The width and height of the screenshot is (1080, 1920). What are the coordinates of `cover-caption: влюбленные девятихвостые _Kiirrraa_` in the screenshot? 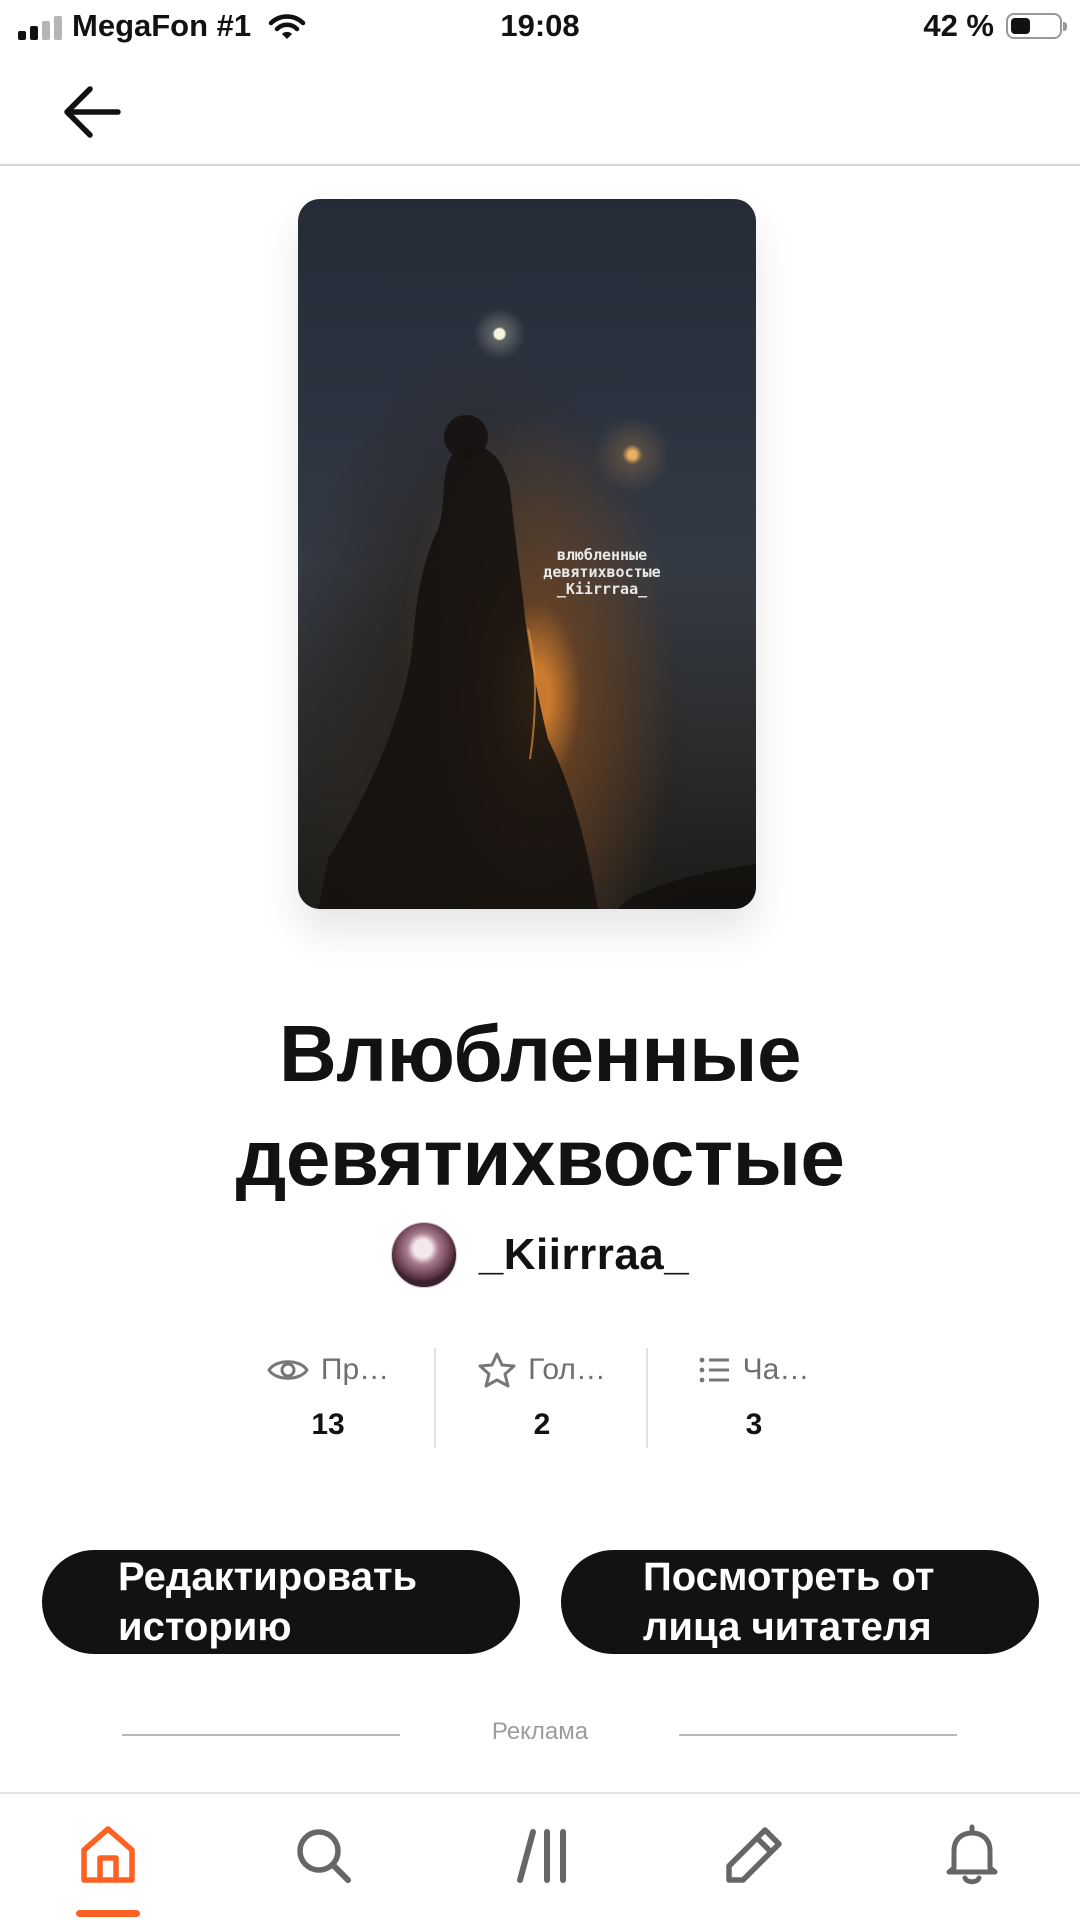 It's located at (602, 572).